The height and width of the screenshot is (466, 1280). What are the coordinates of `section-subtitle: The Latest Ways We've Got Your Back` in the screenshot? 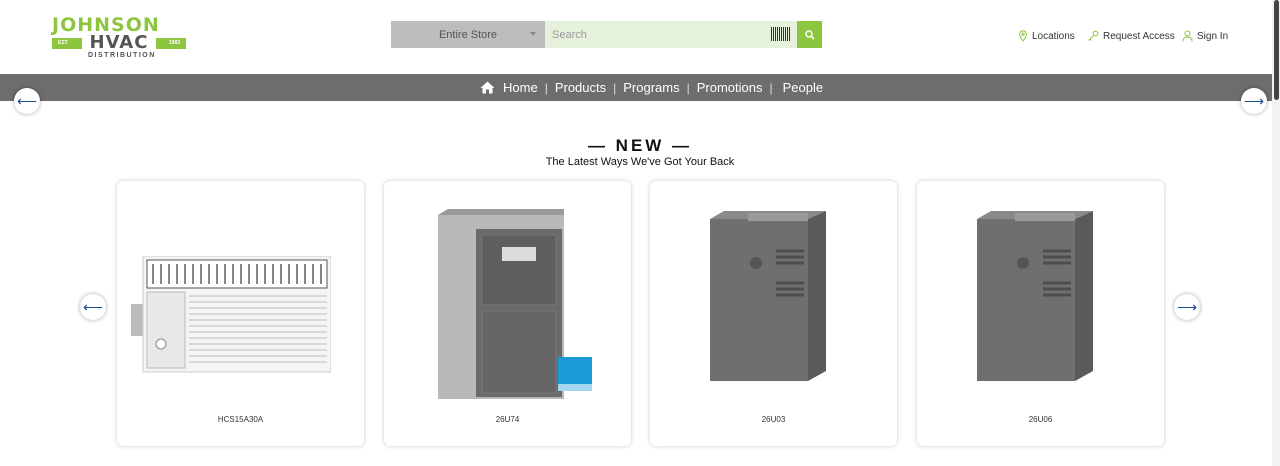 It's located at (640, 162).